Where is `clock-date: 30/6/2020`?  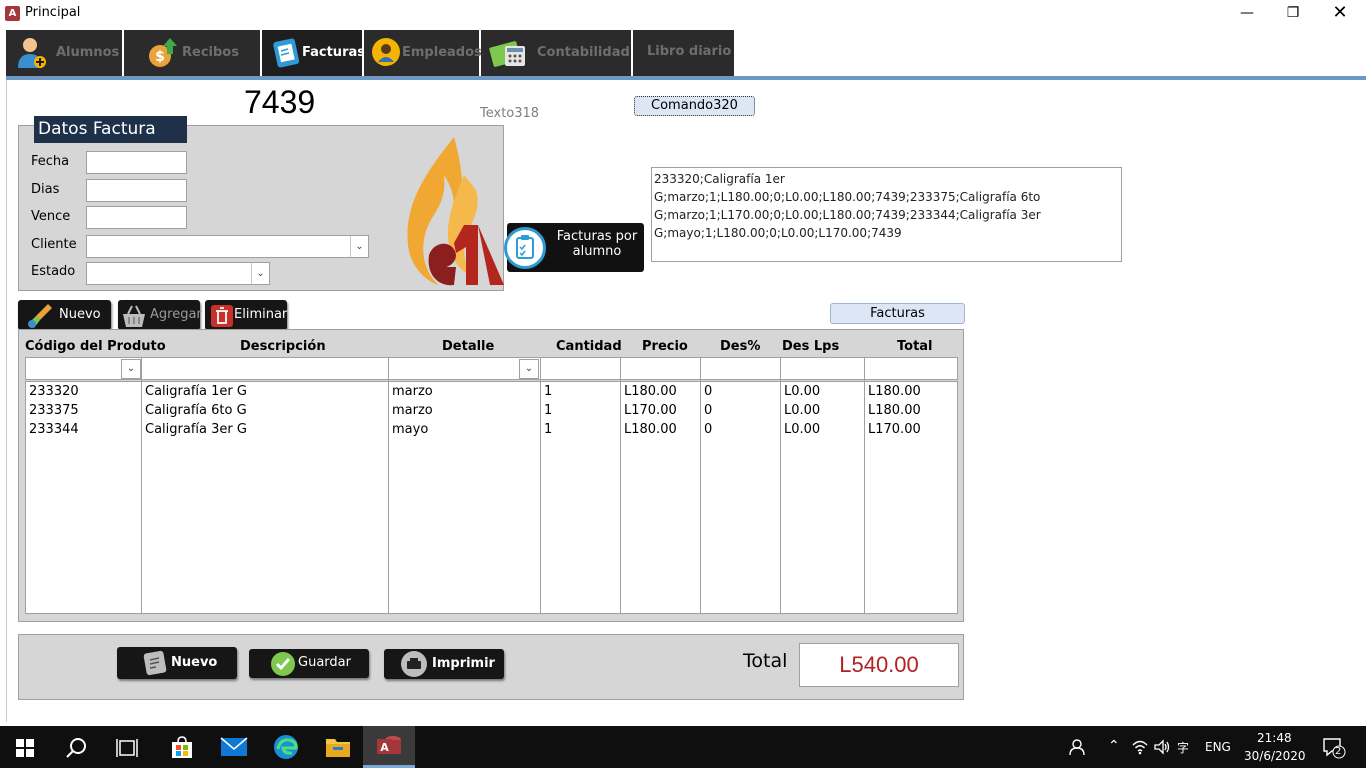 clock-date: 30/6/2020 is located at coordinates (1275, 756).